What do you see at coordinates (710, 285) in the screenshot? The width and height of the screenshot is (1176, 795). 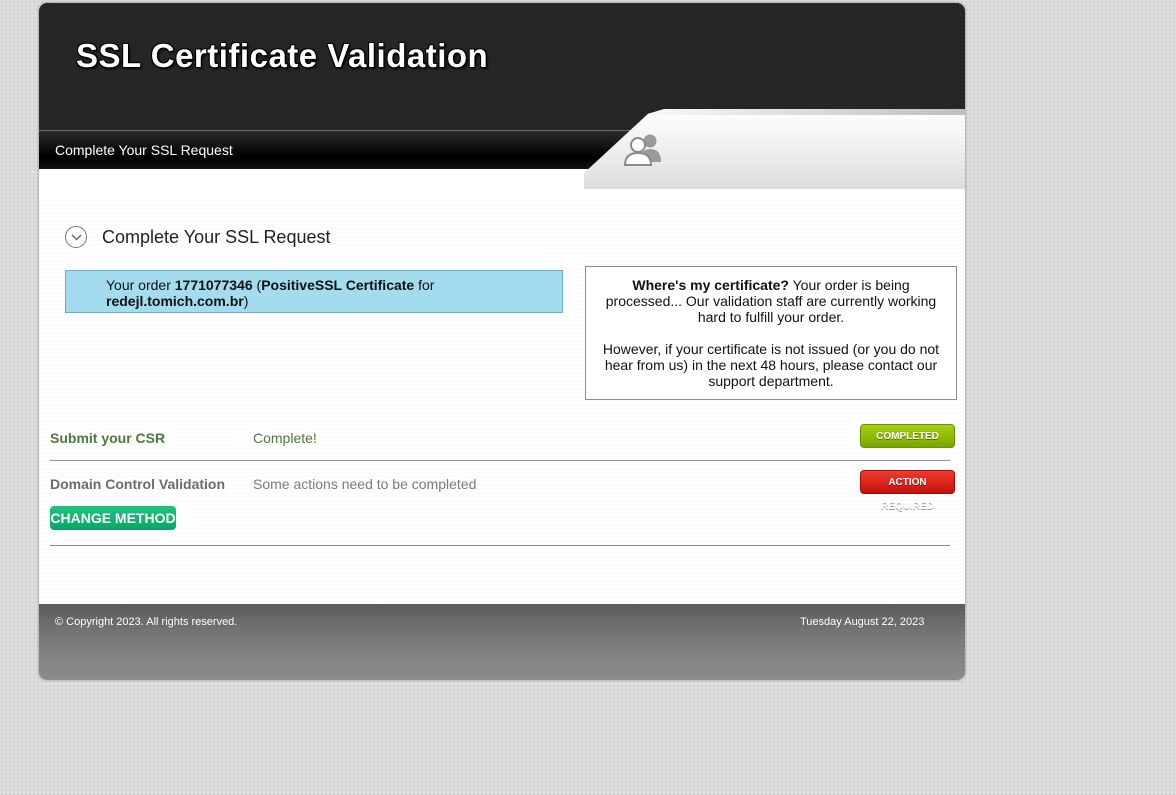 I see `info-heading: Where's my certificate?` at bounding box center [710, 285].